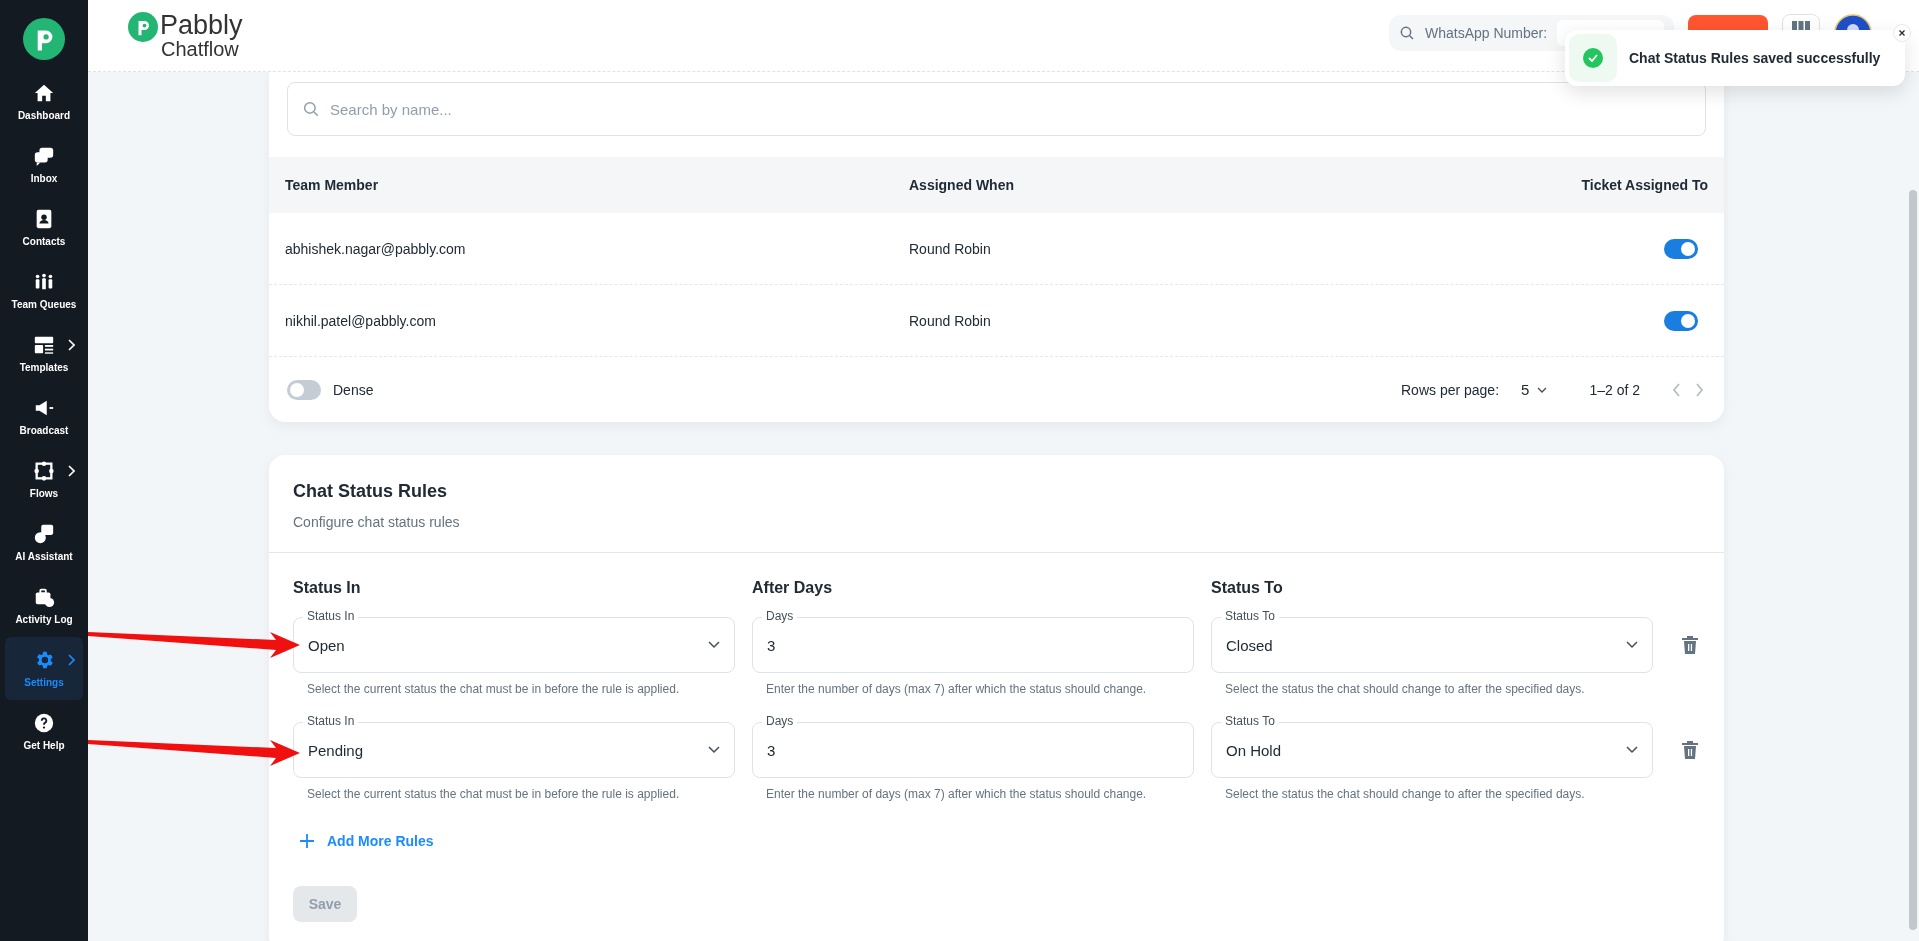  Describe the element at coordinates (1450, 389) in the screenshot. I see `rows-per-page-label: Rows per page:` at that location.